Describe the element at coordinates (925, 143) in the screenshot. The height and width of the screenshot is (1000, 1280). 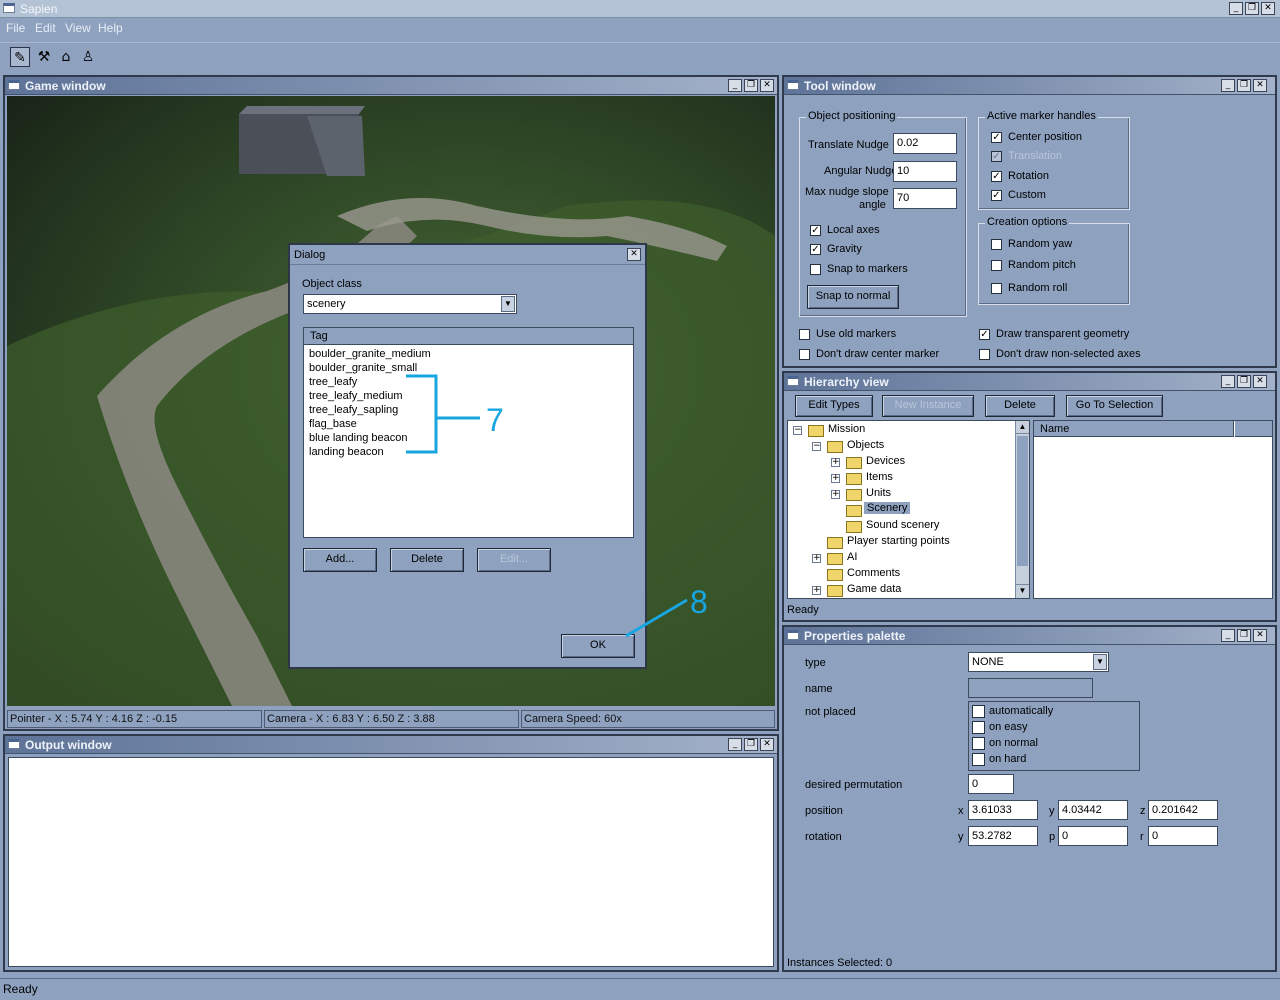
I see `translate-nudge-field: 0.02` at that location.